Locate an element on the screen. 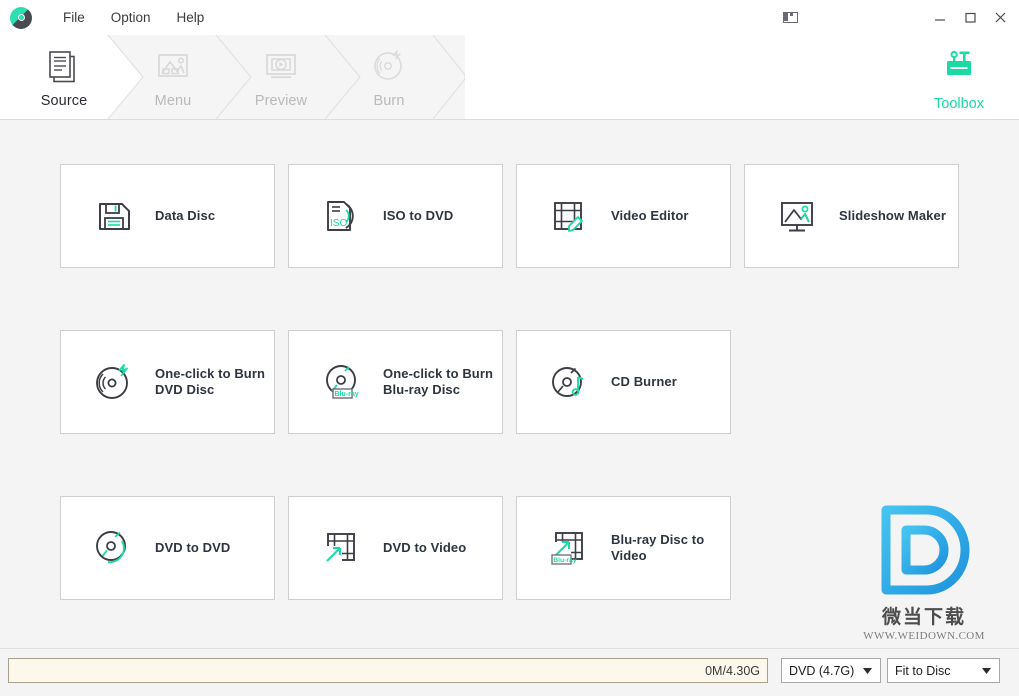 The height and width of the screenshot is (696, 1019). panel-layout-icon is located at coordinates (791, 18).